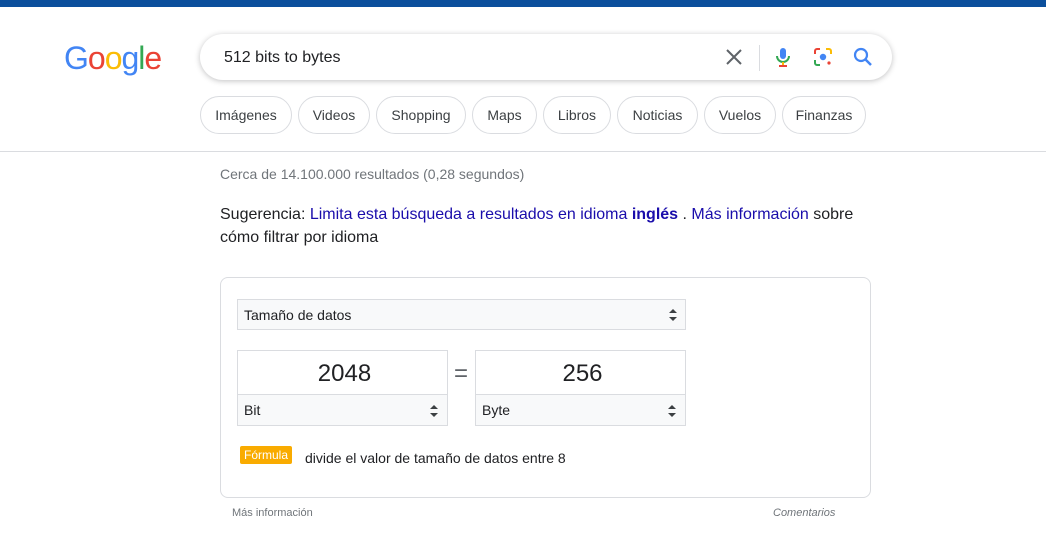 The height and width of the screenshot is (549, 1046). What do you see at coordinates (657, 115) in the screenshot?
I see `chip-noticias: Noticias` at bounding box center [657, 115].